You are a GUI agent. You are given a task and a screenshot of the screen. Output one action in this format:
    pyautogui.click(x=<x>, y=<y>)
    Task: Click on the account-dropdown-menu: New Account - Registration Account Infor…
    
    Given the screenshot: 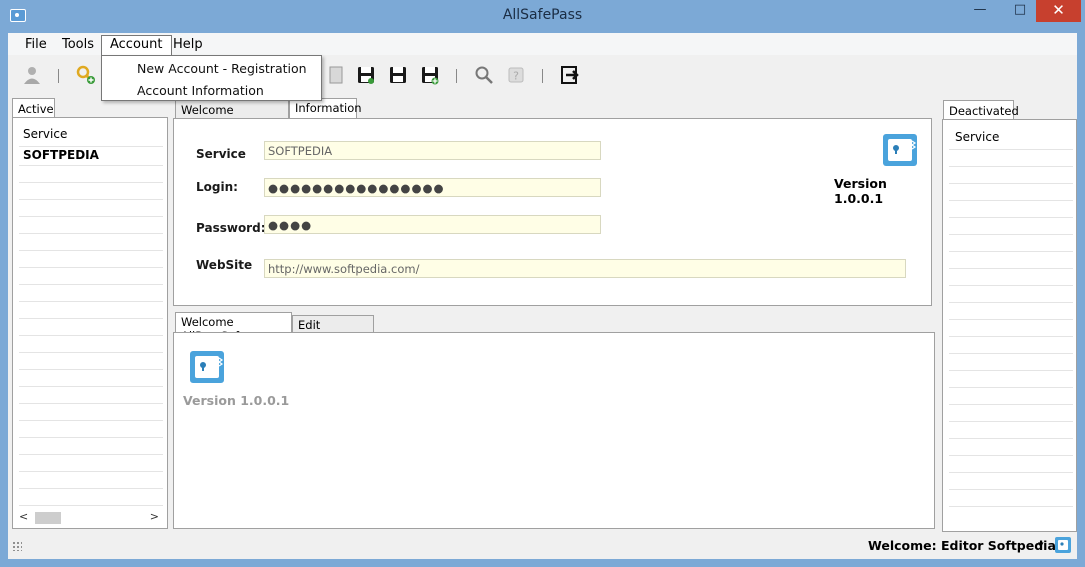 What is the action you would take?
    pyautogui.click(x=211, y=78)
    